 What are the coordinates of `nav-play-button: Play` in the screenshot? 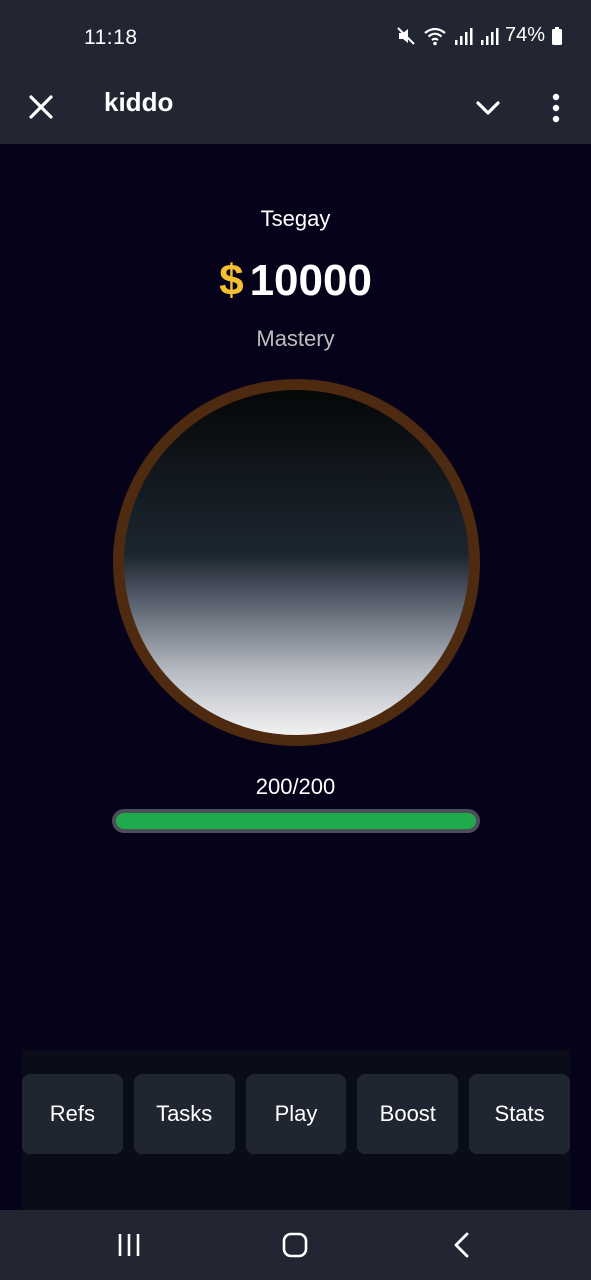 It's located at (296, 1114).